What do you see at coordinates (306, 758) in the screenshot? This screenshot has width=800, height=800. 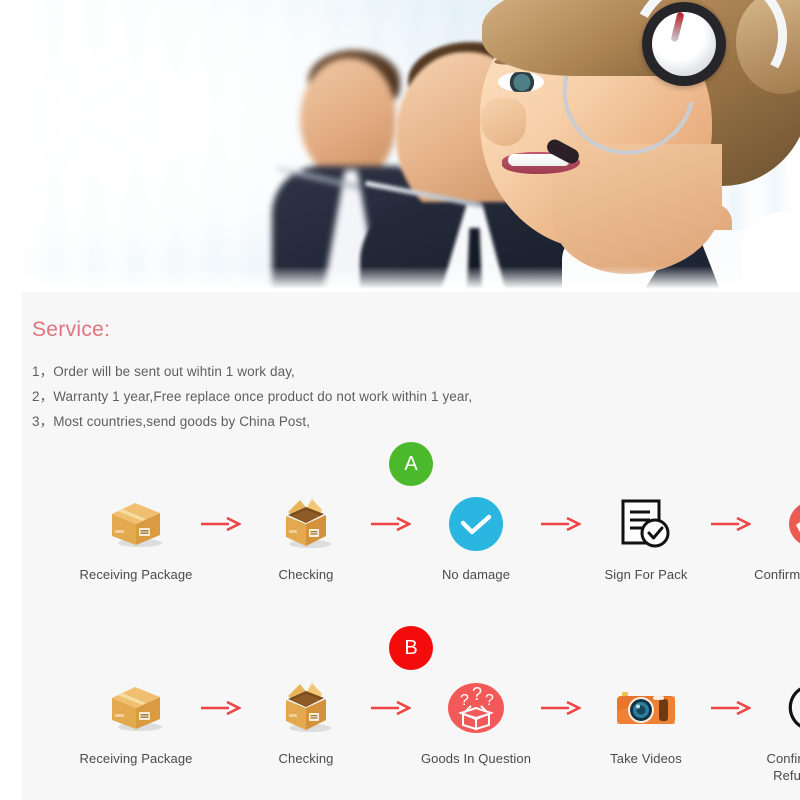 I see `flow-b-step-2-label: Checking` at bounding box center [306, 758].